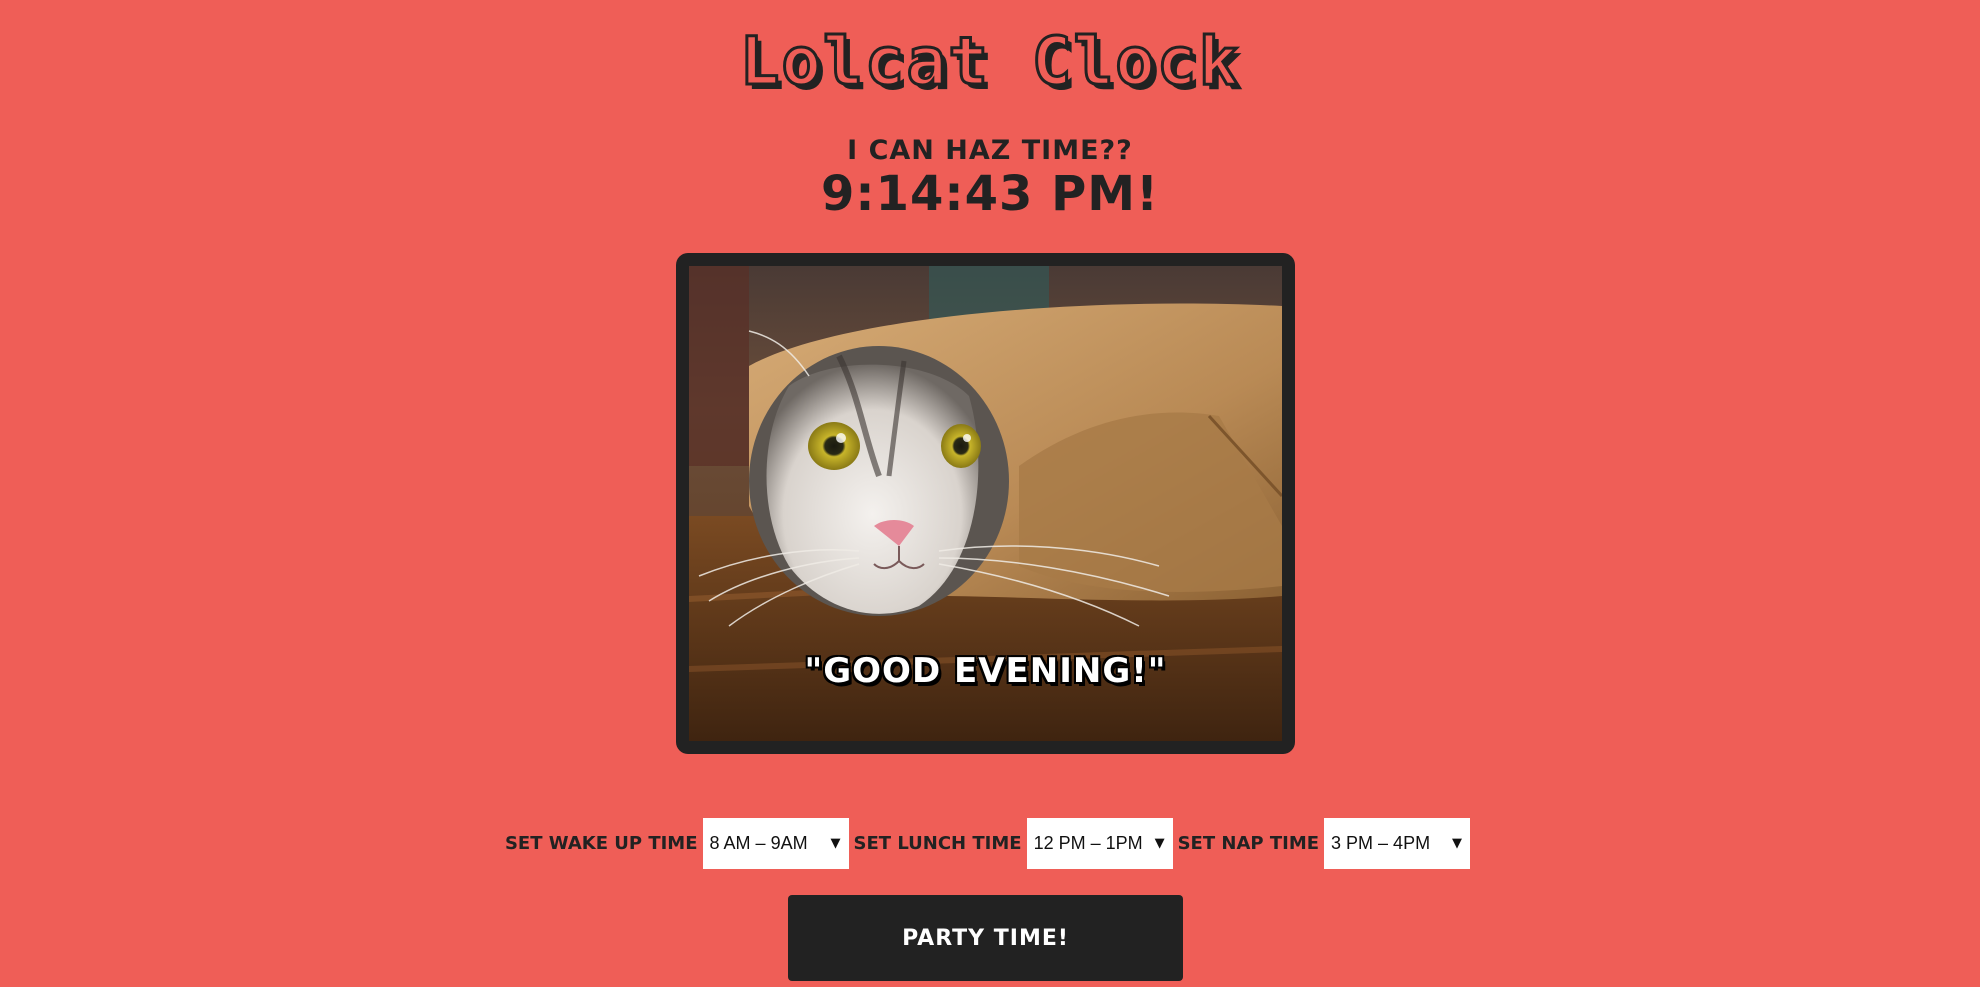 The width and height of the screenshot is (1980, 987). What do you see at coordinates (989, 62) in the screenshot?
I see `page-title: Lolcat Clock` at bounding box center [989, 62].